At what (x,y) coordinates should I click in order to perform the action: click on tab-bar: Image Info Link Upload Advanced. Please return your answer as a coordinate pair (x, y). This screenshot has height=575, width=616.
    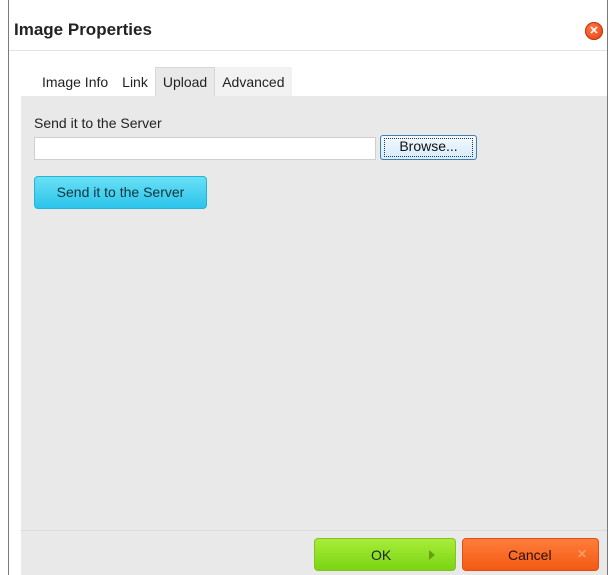
    Looking at the image, I should click on (163, 82).